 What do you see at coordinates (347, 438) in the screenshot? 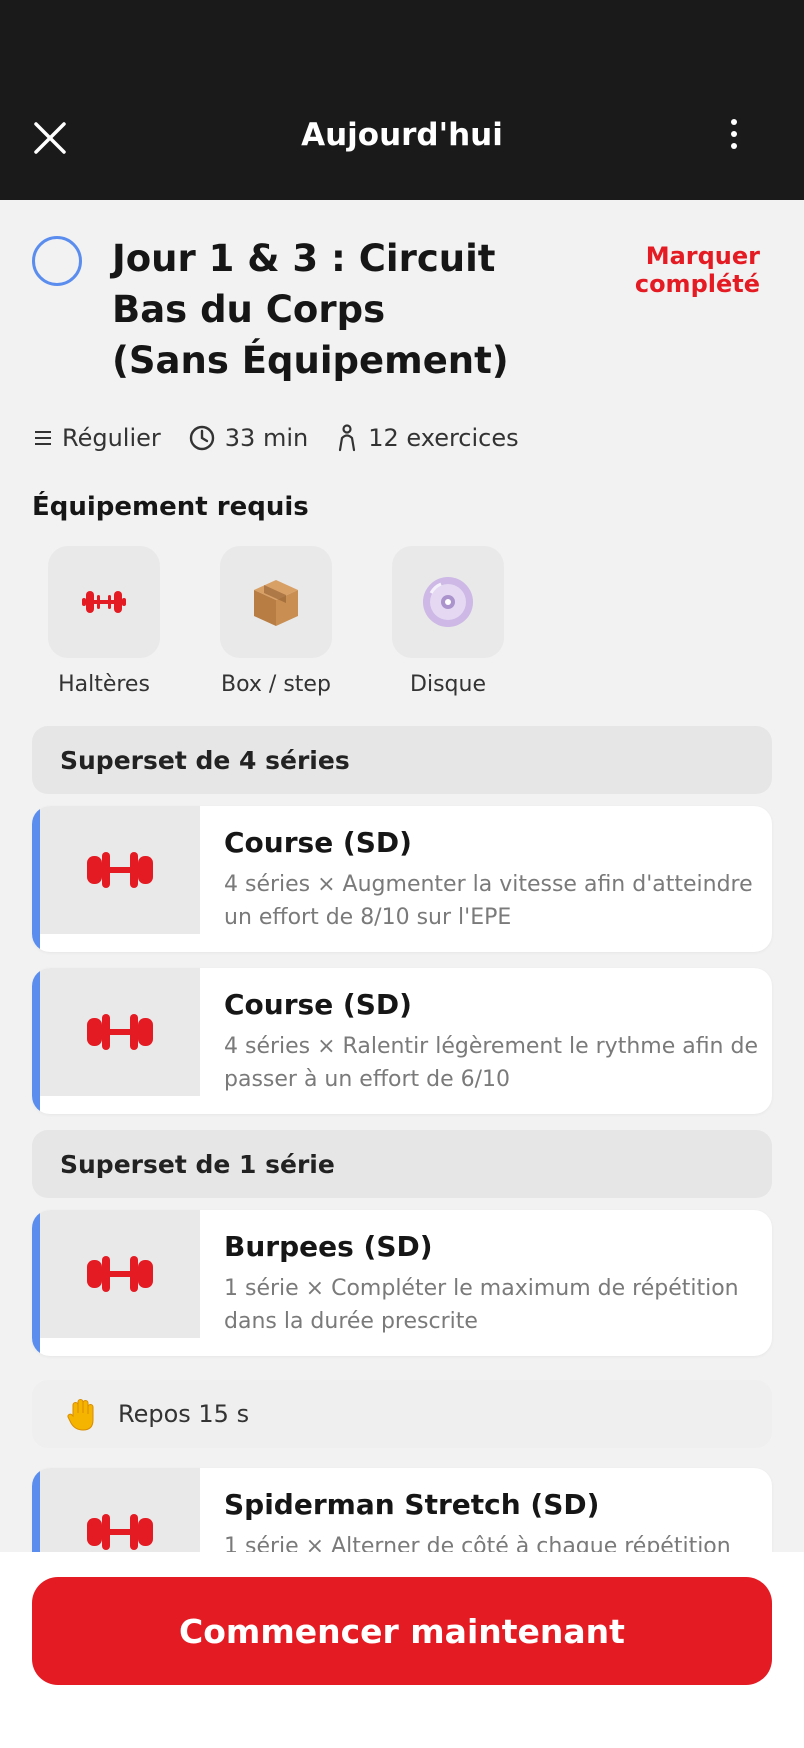
I see `person-icon` at bounding box center [347, 438].